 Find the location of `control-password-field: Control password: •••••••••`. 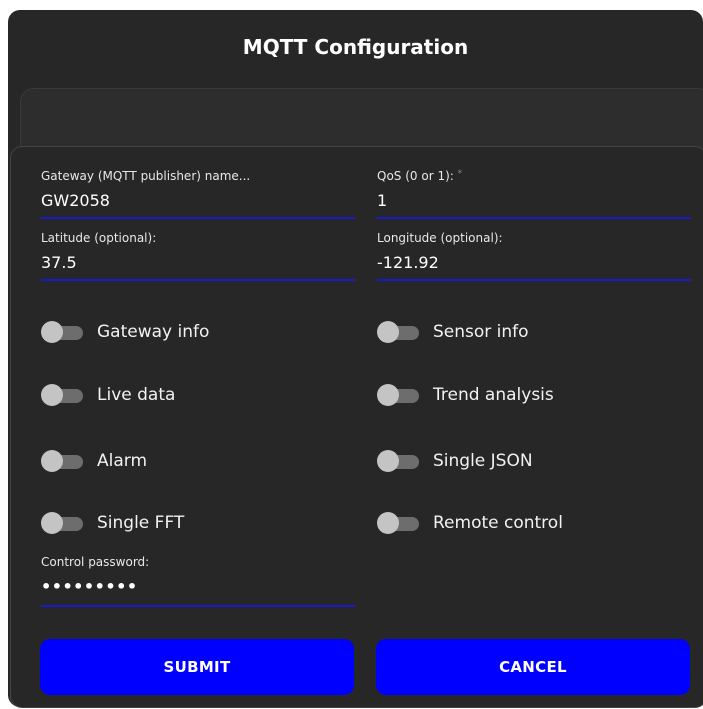

control-password-field: Control password: ••••••••• is located at coordinates (198, 577).